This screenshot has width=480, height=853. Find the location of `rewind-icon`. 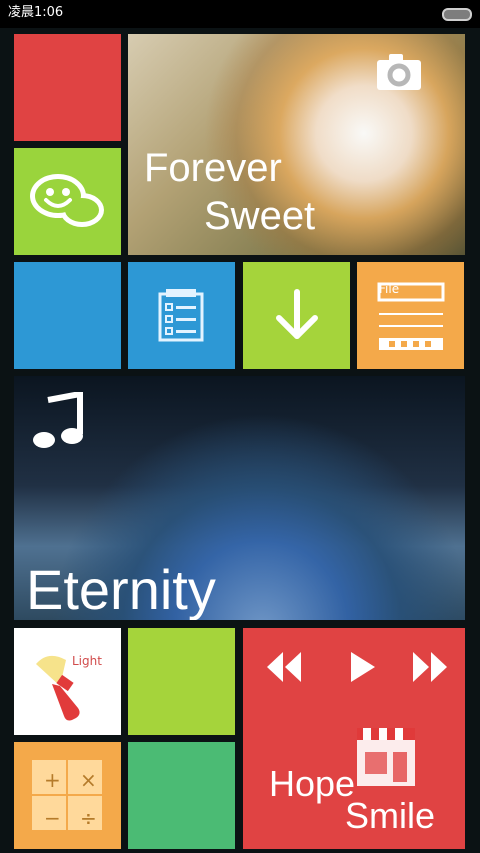

rewind-icon is located at coordinates (284, 667).